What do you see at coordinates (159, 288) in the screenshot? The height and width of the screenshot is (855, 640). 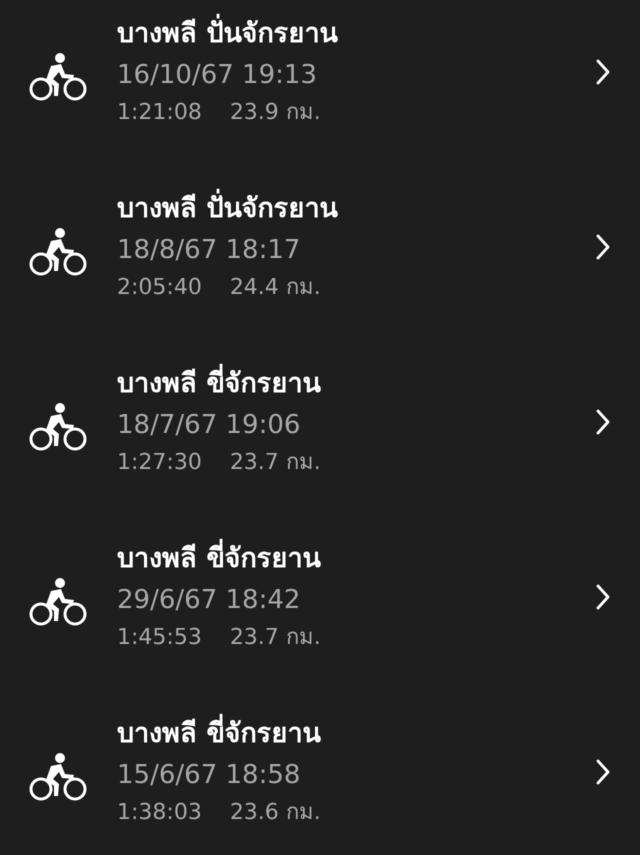 I see `ride-duration: 2:05:40` at bounding box center [159, 288].